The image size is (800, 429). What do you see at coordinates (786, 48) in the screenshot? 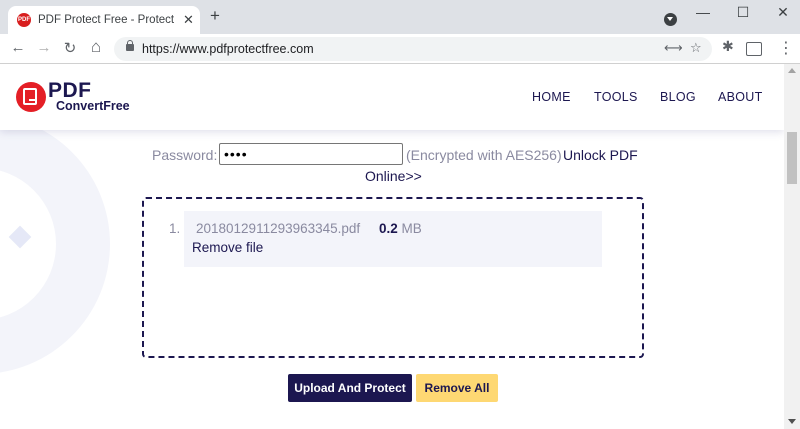
I see `menu-icon: ⋮` at bounding box center [786, 48].